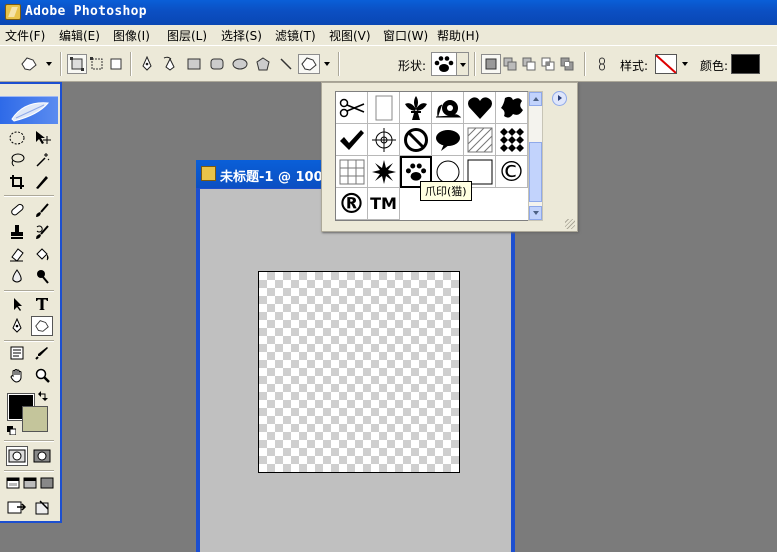 Image resolution: width=777 pixels, height=552 pixels. What do you see at coordinates (263, 64) in the screenshot?
I see `polygon-tool-icon` at bounding box center [263, 64].